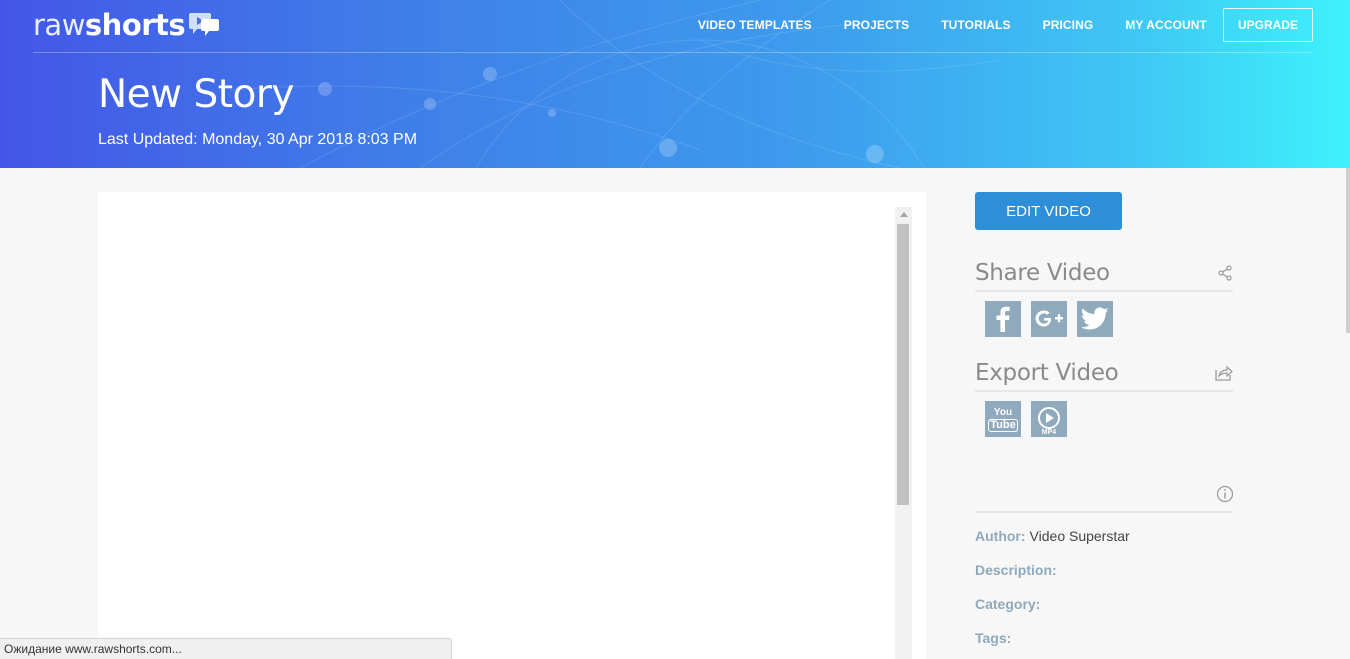  I want to click on header-divider, so click(673, 52).